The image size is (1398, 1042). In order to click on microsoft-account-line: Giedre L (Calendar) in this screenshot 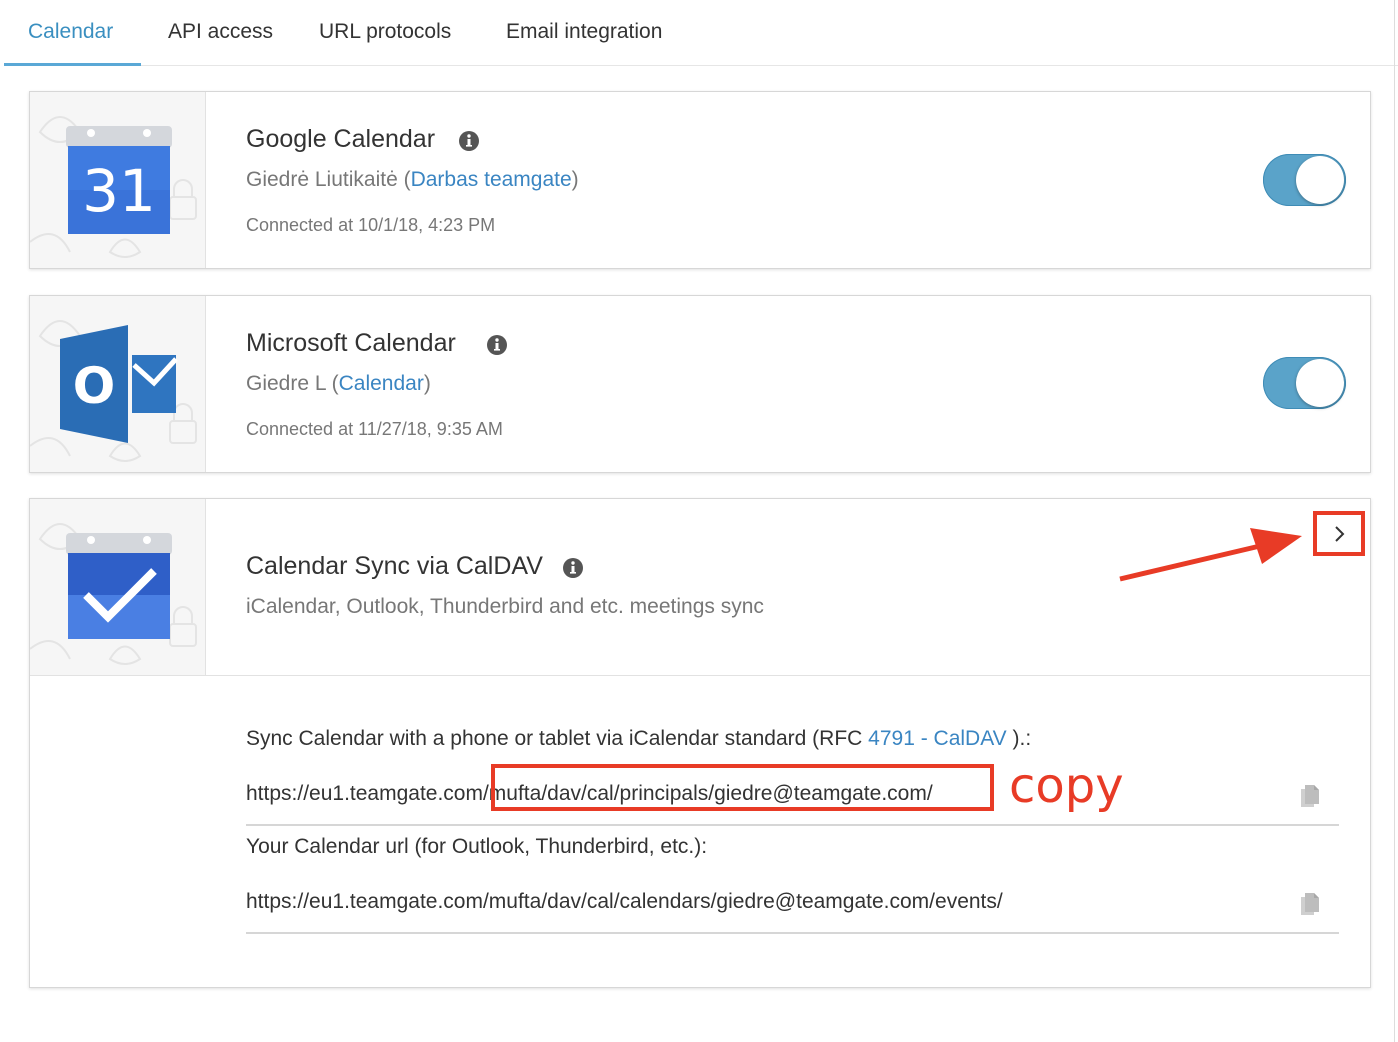, I will do `click(338, 384)`.